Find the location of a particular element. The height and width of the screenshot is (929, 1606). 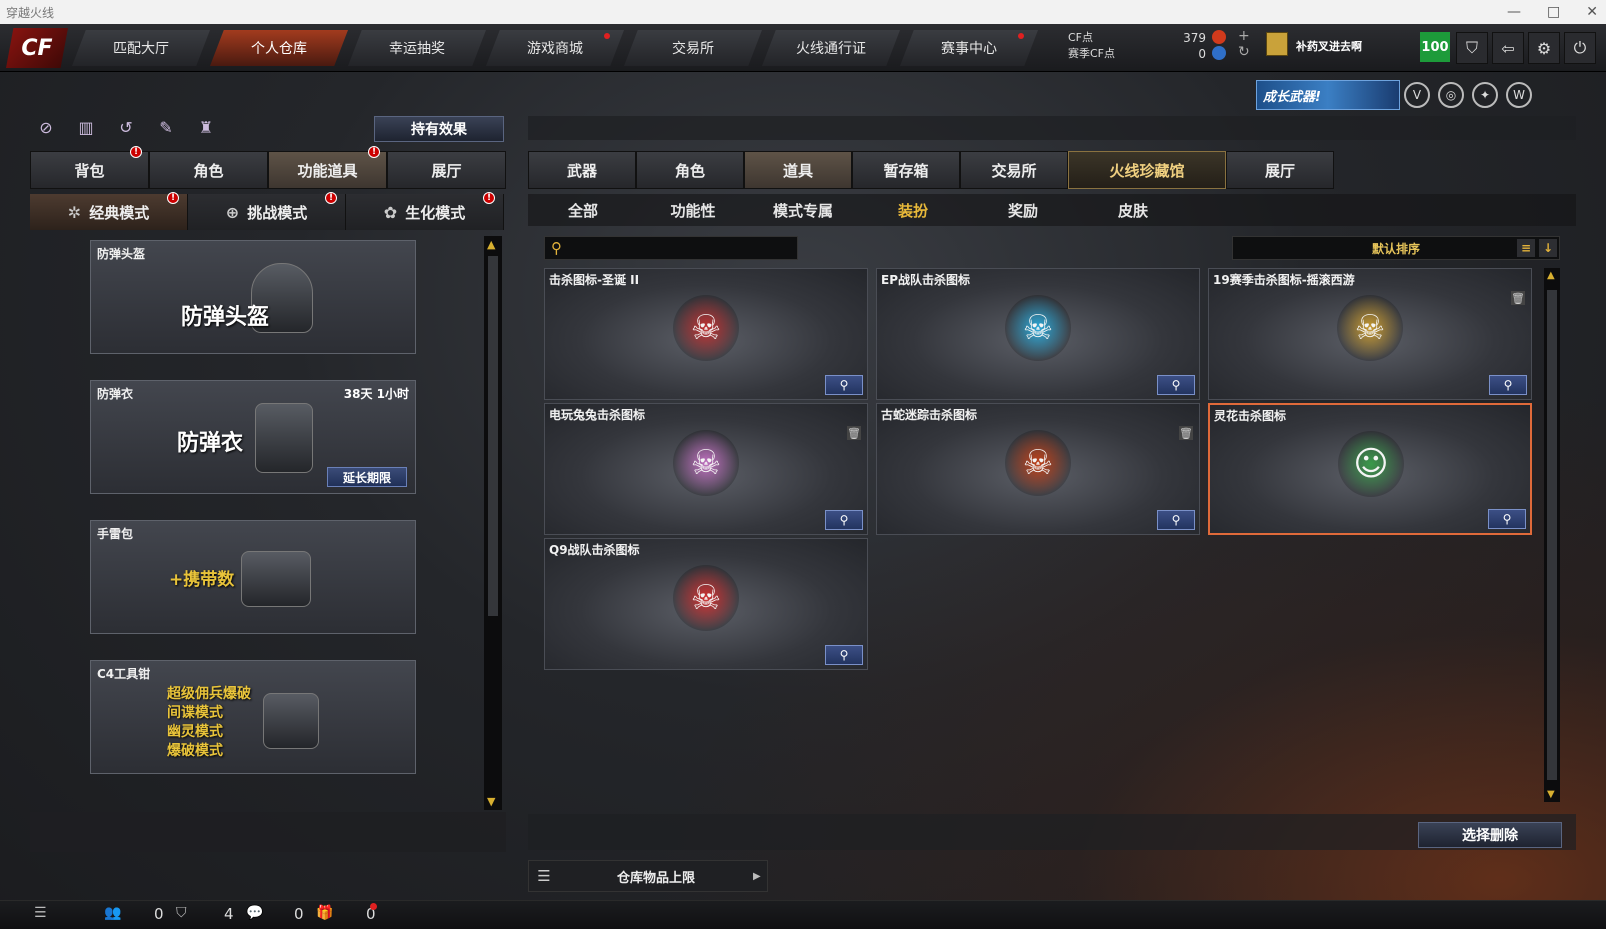

right-scrollbar: ▲ ▼ is located at coordinates (1552, 535).